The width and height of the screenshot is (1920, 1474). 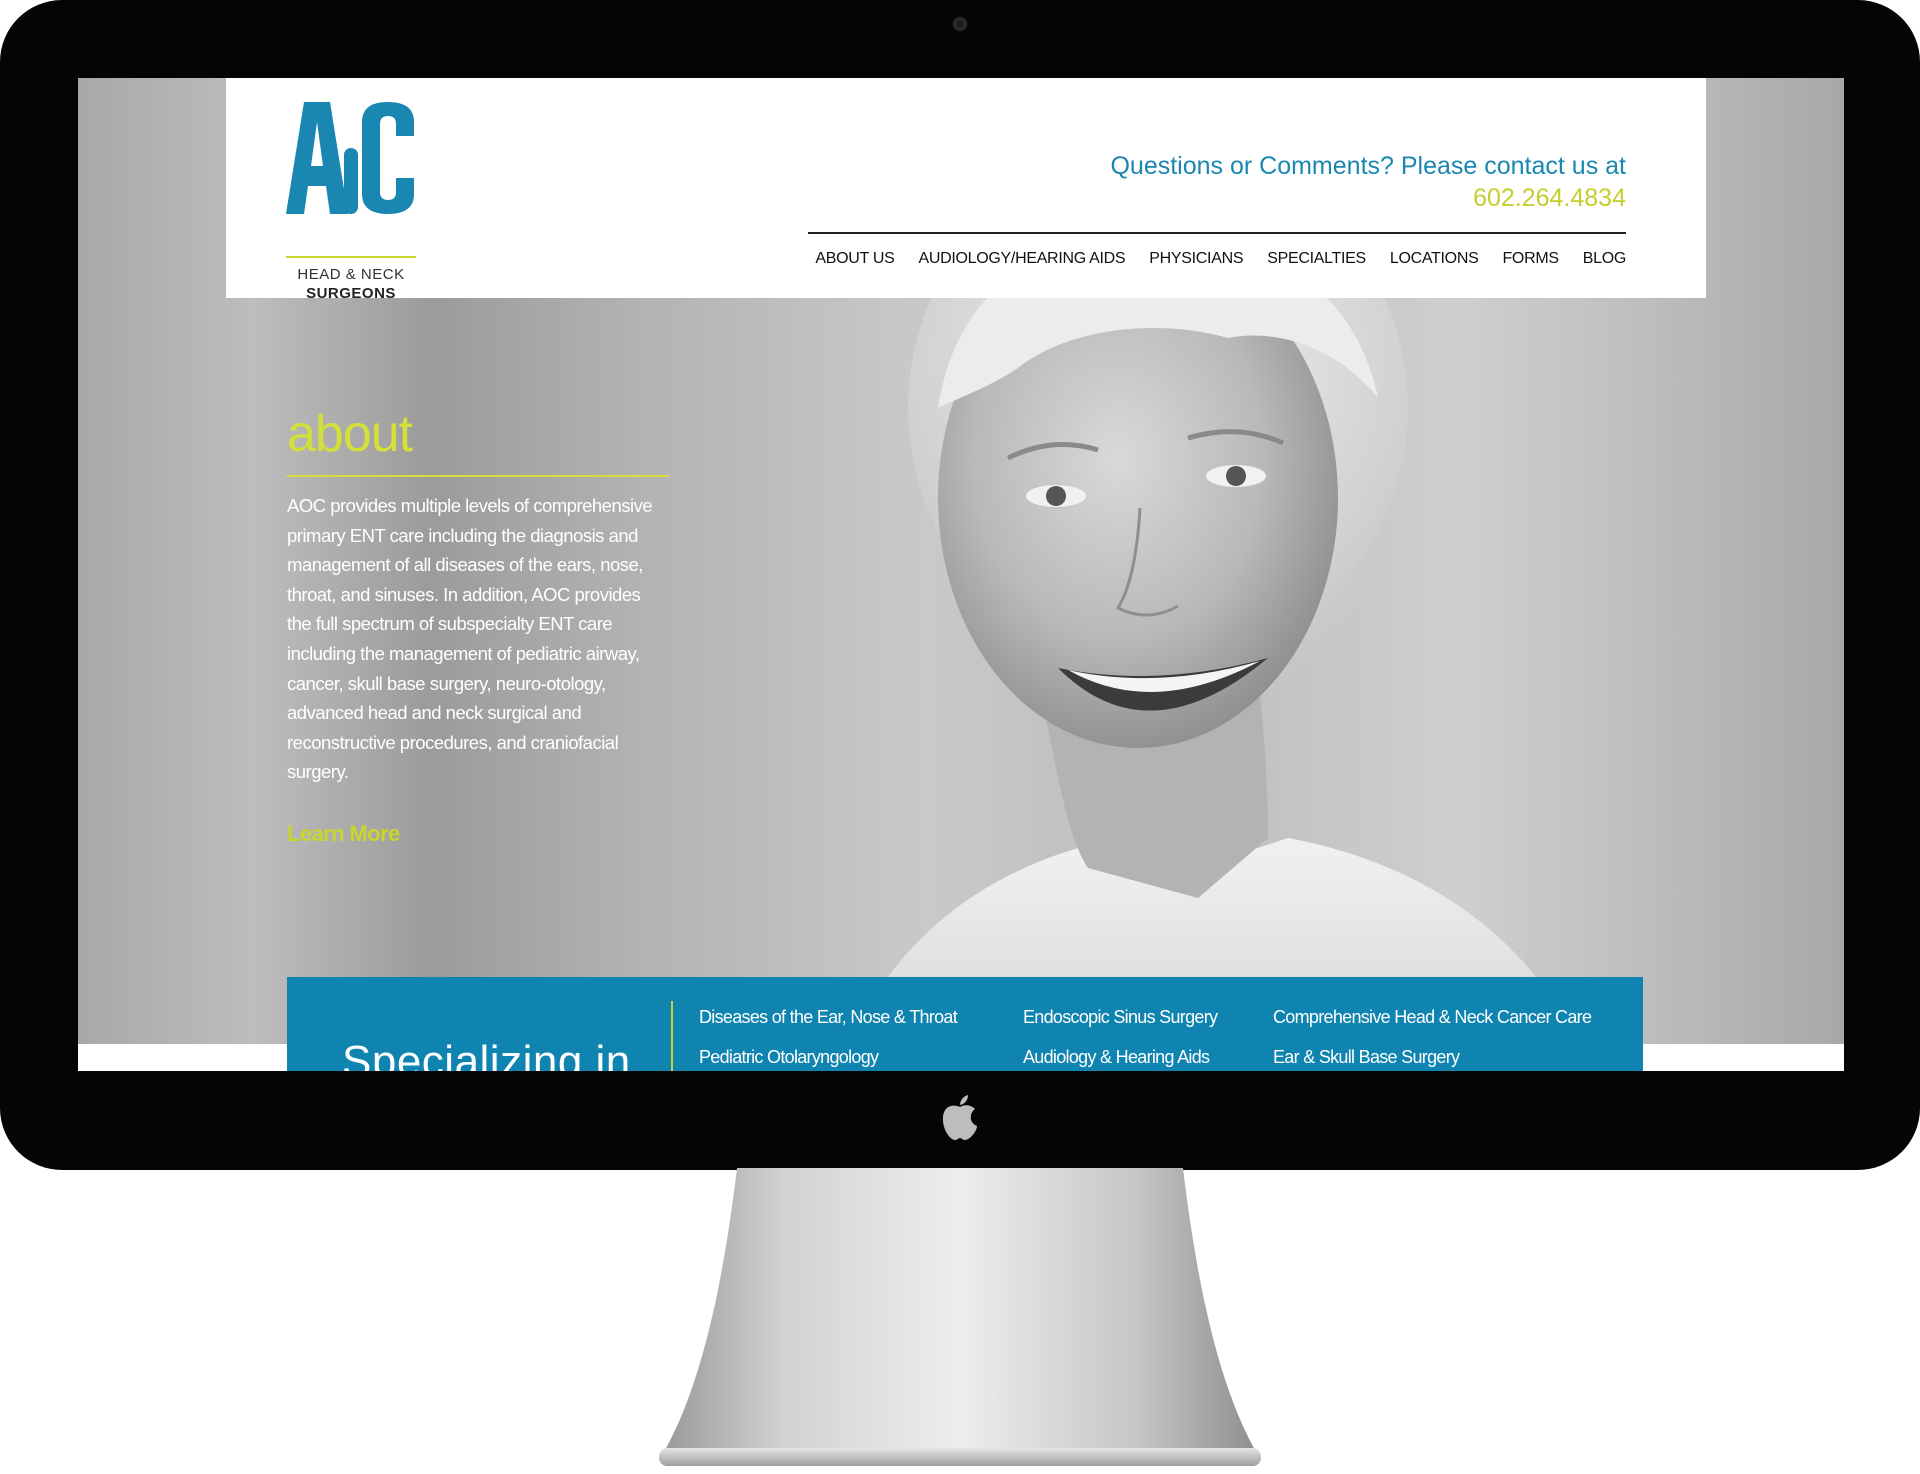 I want to click on nav-item-physicians: PHYSICIANS, so click(x=1196, y=259).